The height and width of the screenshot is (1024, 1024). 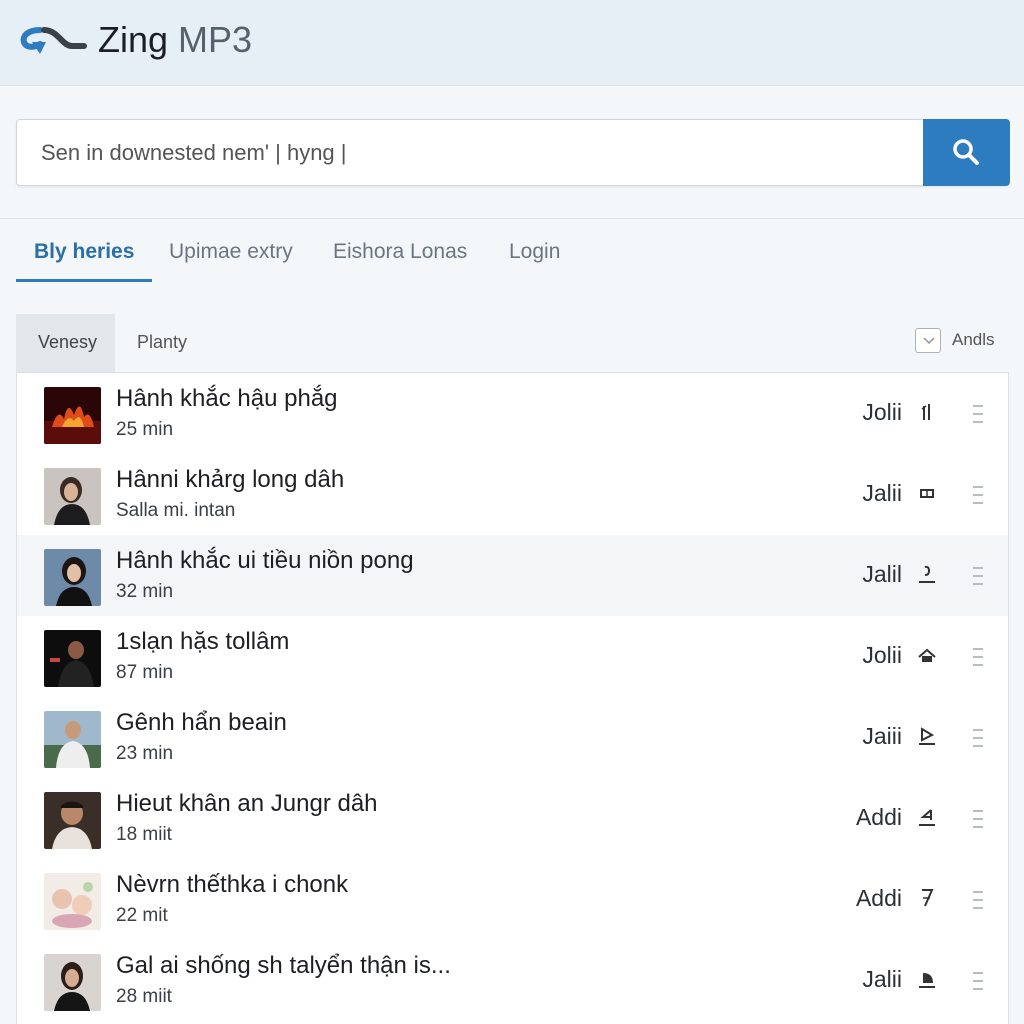 I want to click on song-title: Hânh khắc ui tiều niồn pong, so click(x=265, y=560).